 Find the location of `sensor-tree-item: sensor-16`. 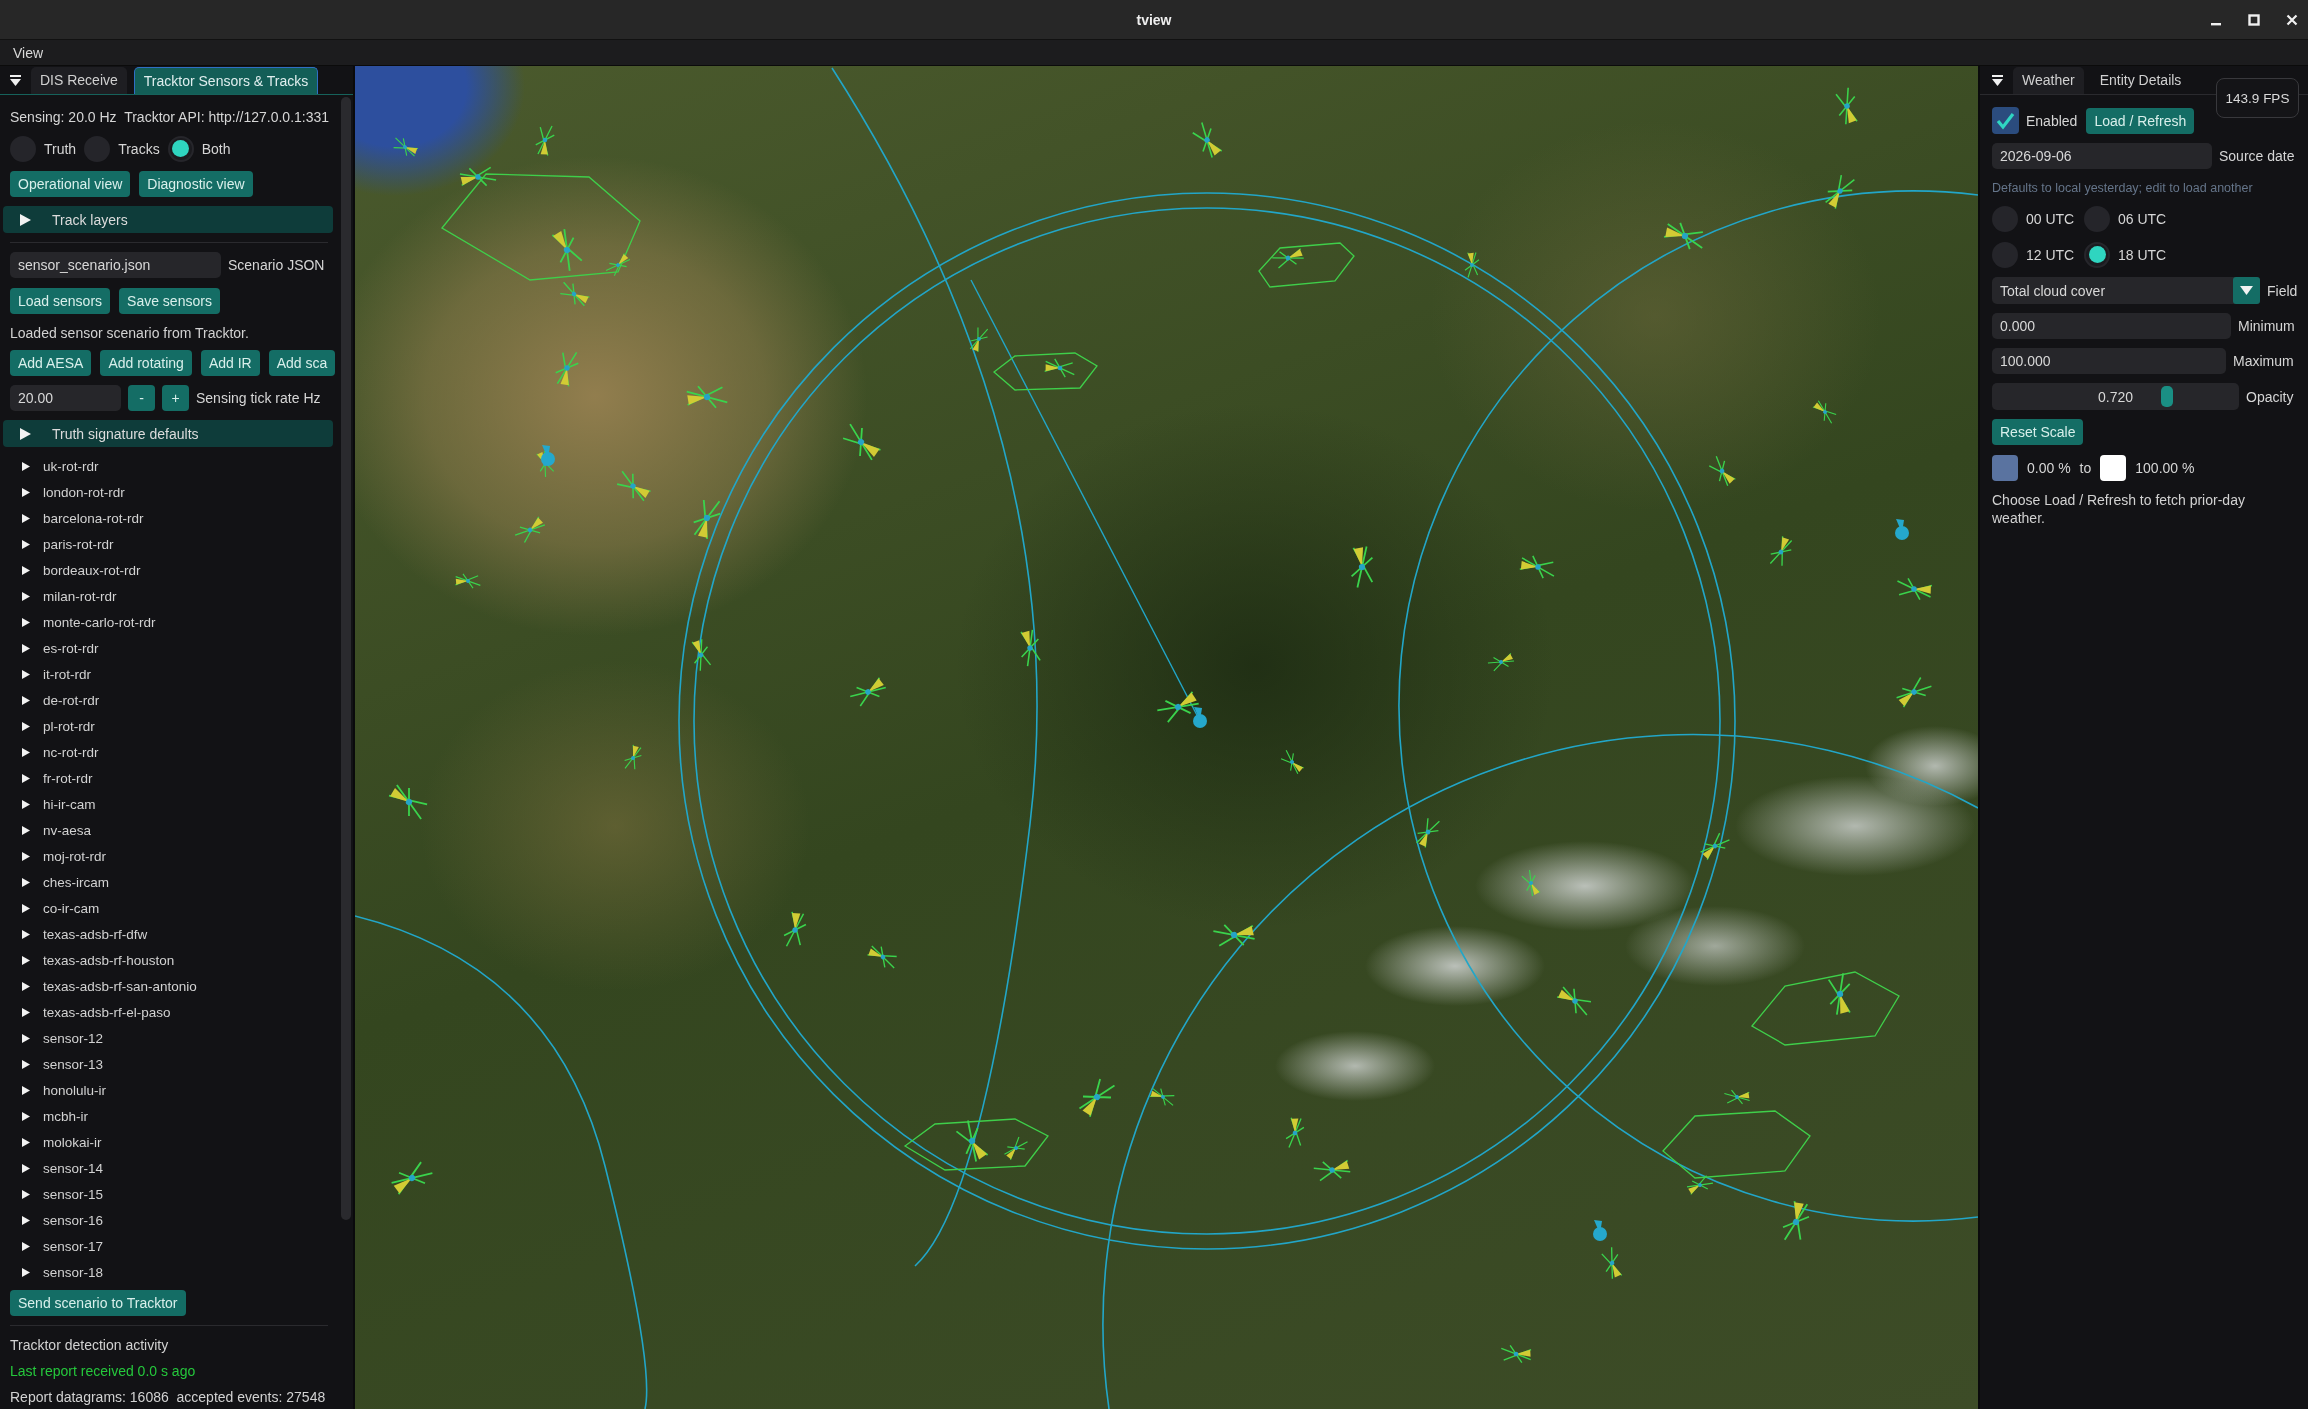

sensor-tree-item: sensor-16 is located at coordinates (103, 1220).